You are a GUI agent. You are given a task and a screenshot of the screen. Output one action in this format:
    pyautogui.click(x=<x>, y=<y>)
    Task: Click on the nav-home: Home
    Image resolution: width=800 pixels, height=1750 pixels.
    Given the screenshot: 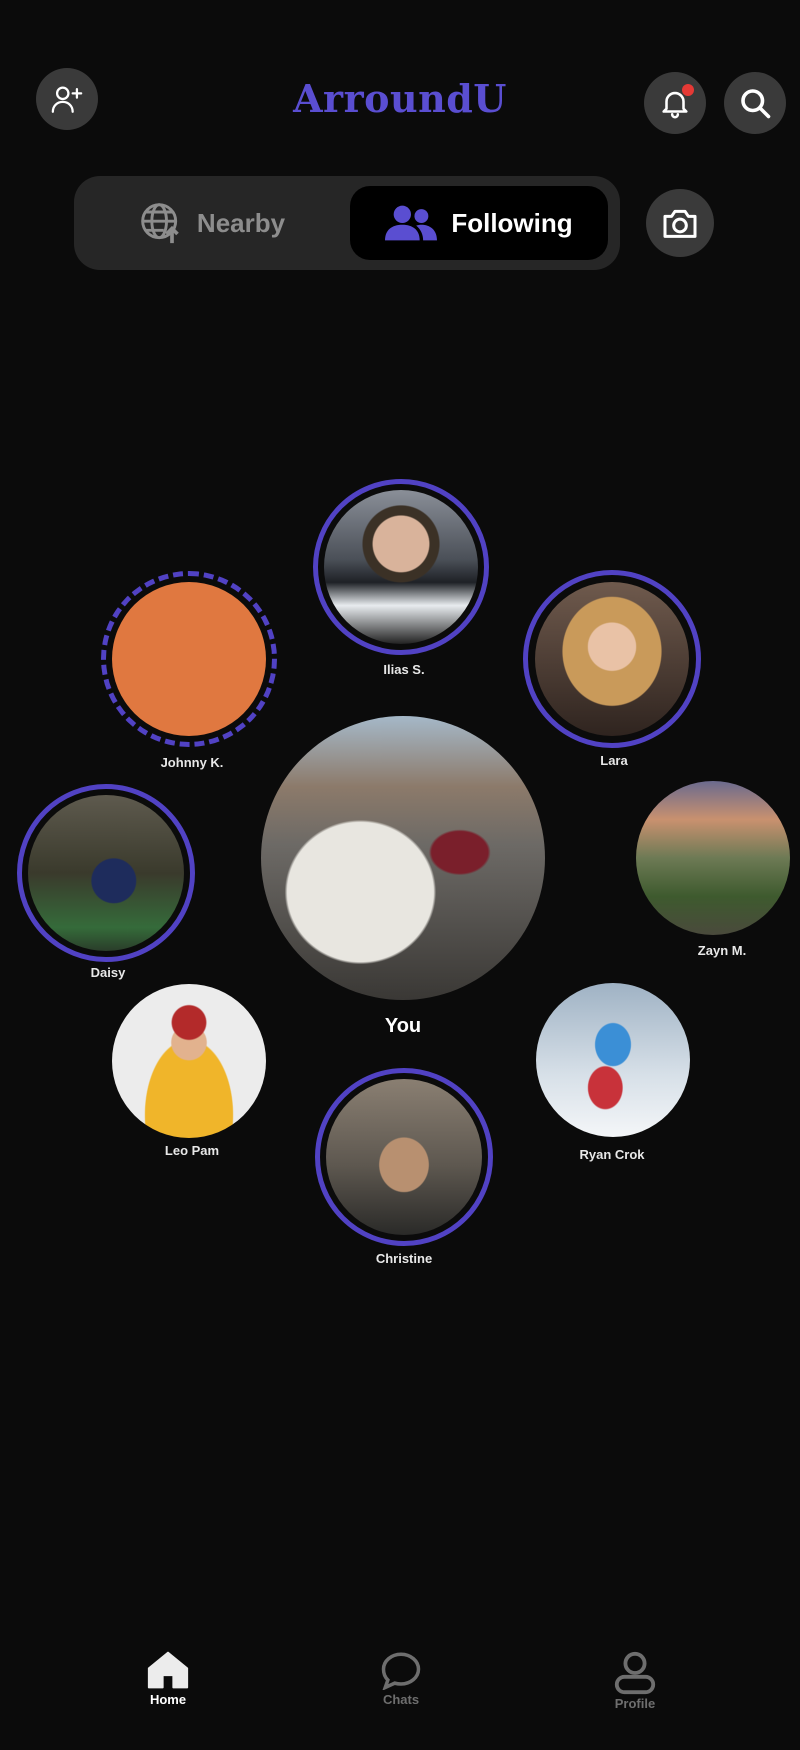 What is the action you would take?
    pyautogui.click(x=168, y=1678)
    